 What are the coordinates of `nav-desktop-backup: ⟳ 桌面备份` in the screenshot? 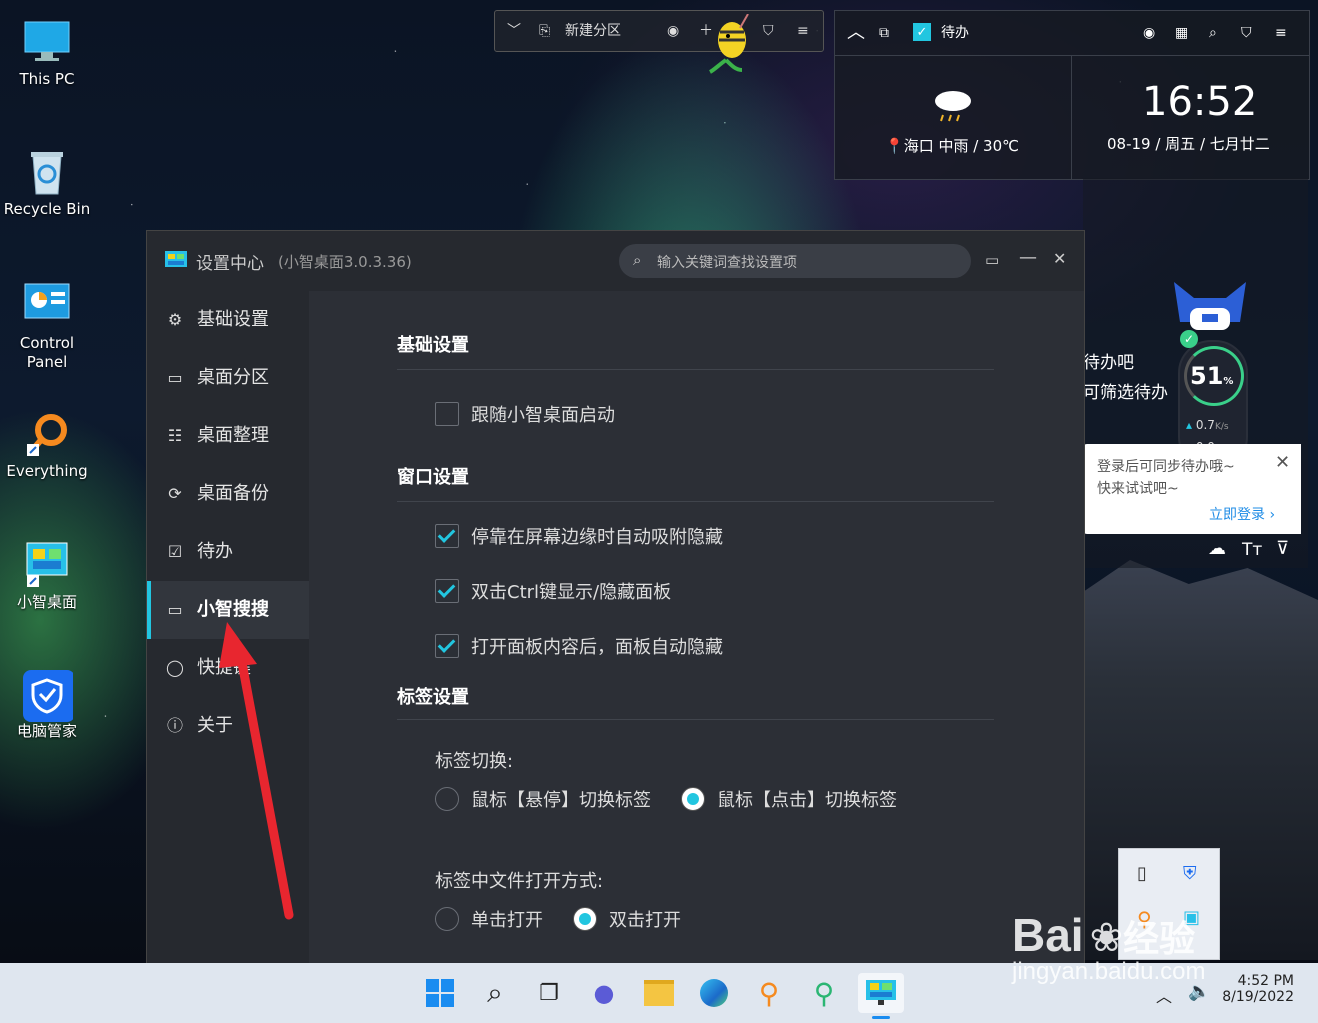 It's located at (228, 494).